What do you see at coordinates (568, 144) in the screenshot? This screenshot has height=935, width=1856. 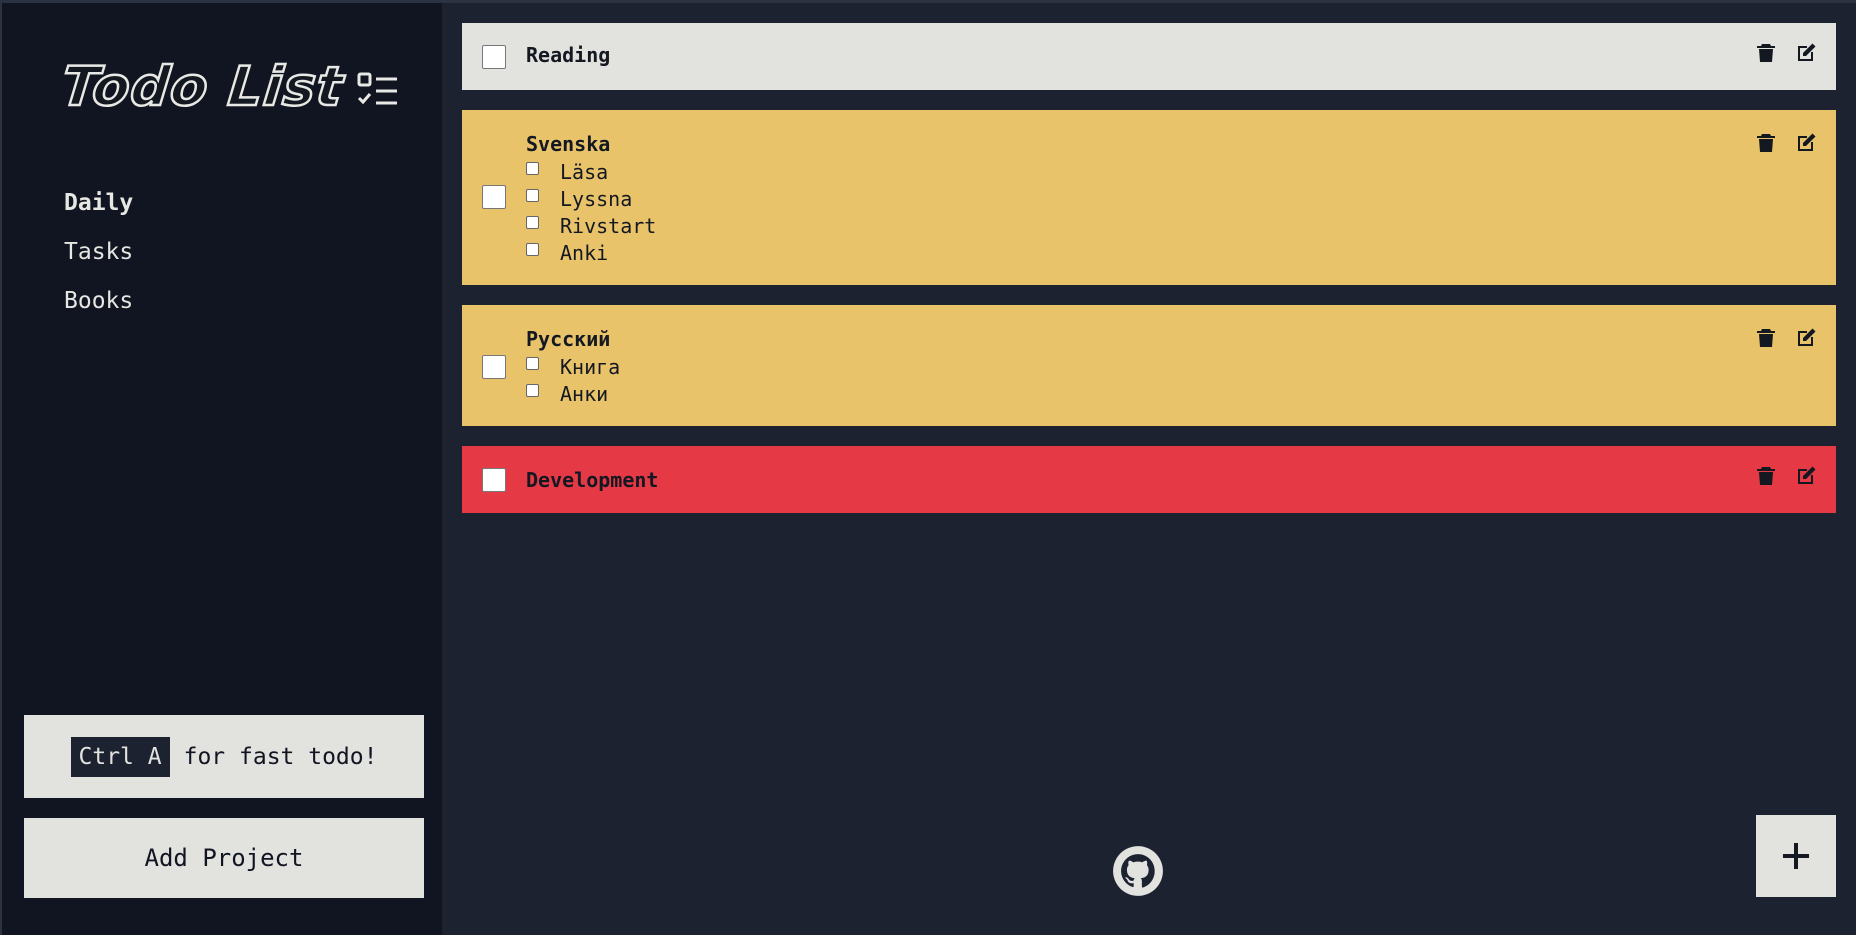 I see `todo-title: Svenska` at bounding box center [568, 144].